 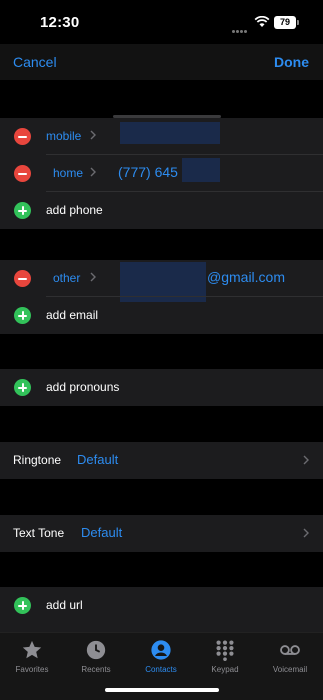 What do you see at coordinates (262, 21) in the screenshot?
I see `wifi-icon` at bounding box center [262, 21].